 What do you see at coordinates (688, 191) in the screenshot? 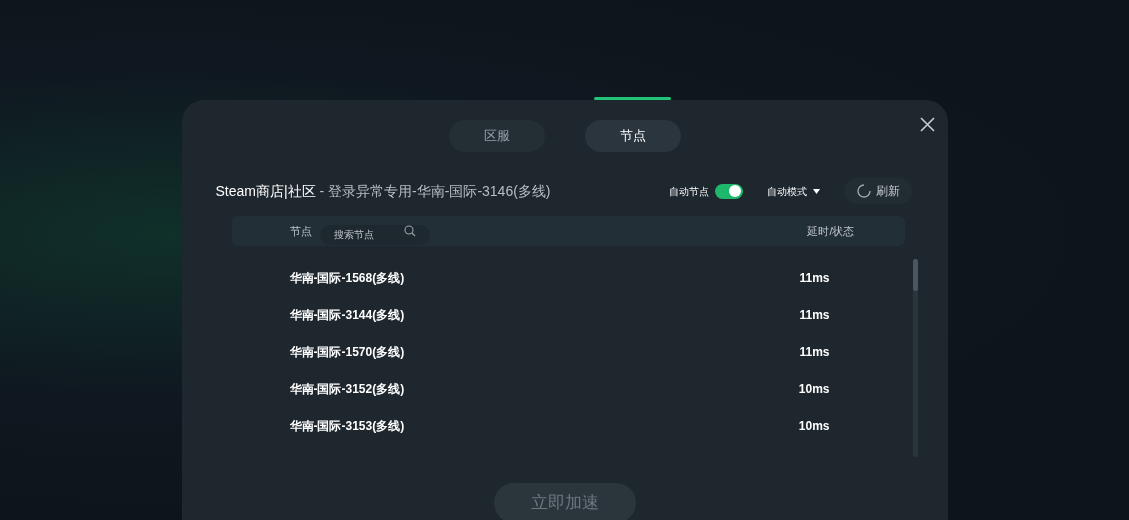
I see `auto-node-label: 自动节点` at bounding box center [688, 191].